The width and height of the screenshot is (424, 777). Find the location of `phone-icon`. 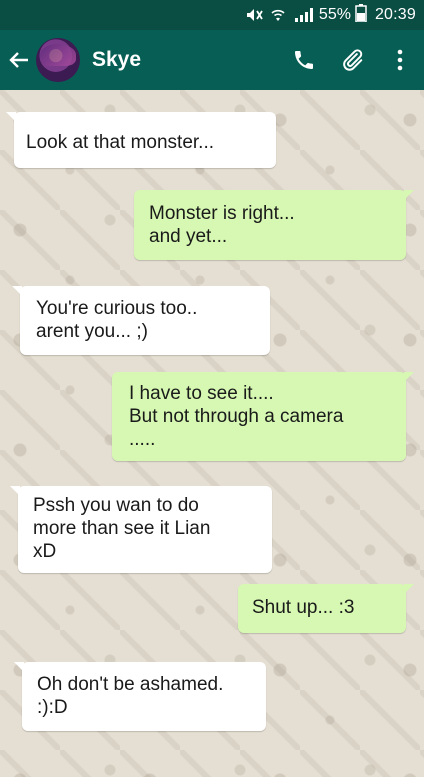

phone-icon is located at coordinates (304, 60).